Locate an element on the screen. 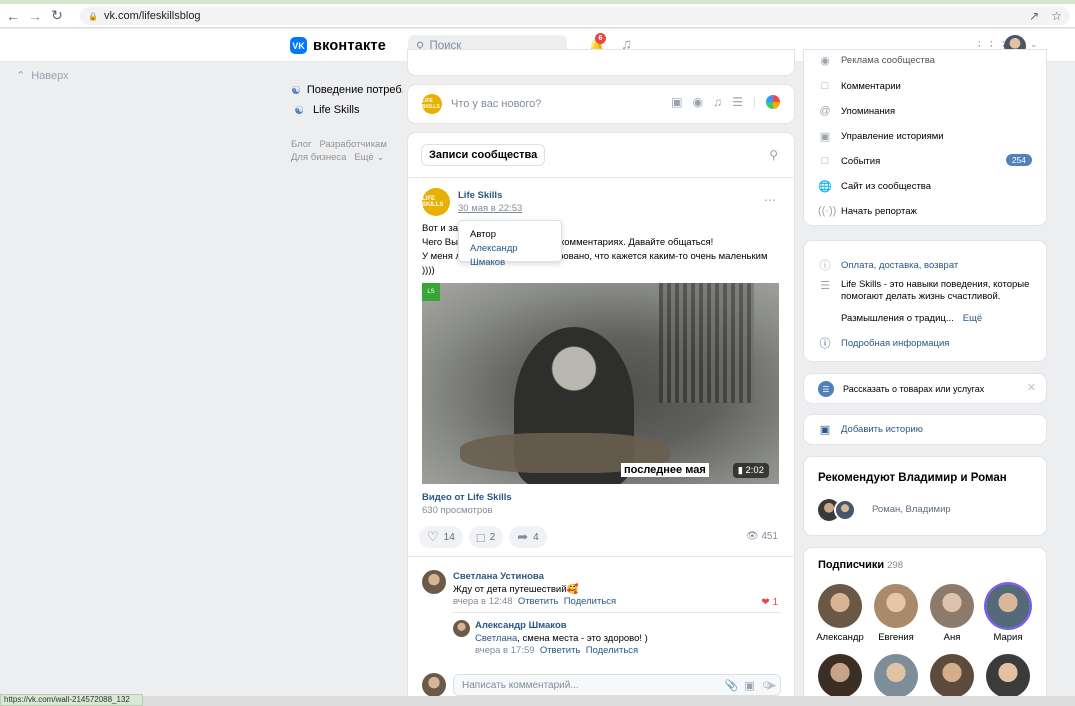 The width and height of the screenshot is (1075, 706). bookmark-star-icon: ☆ is located at coordinates (1056, 16).